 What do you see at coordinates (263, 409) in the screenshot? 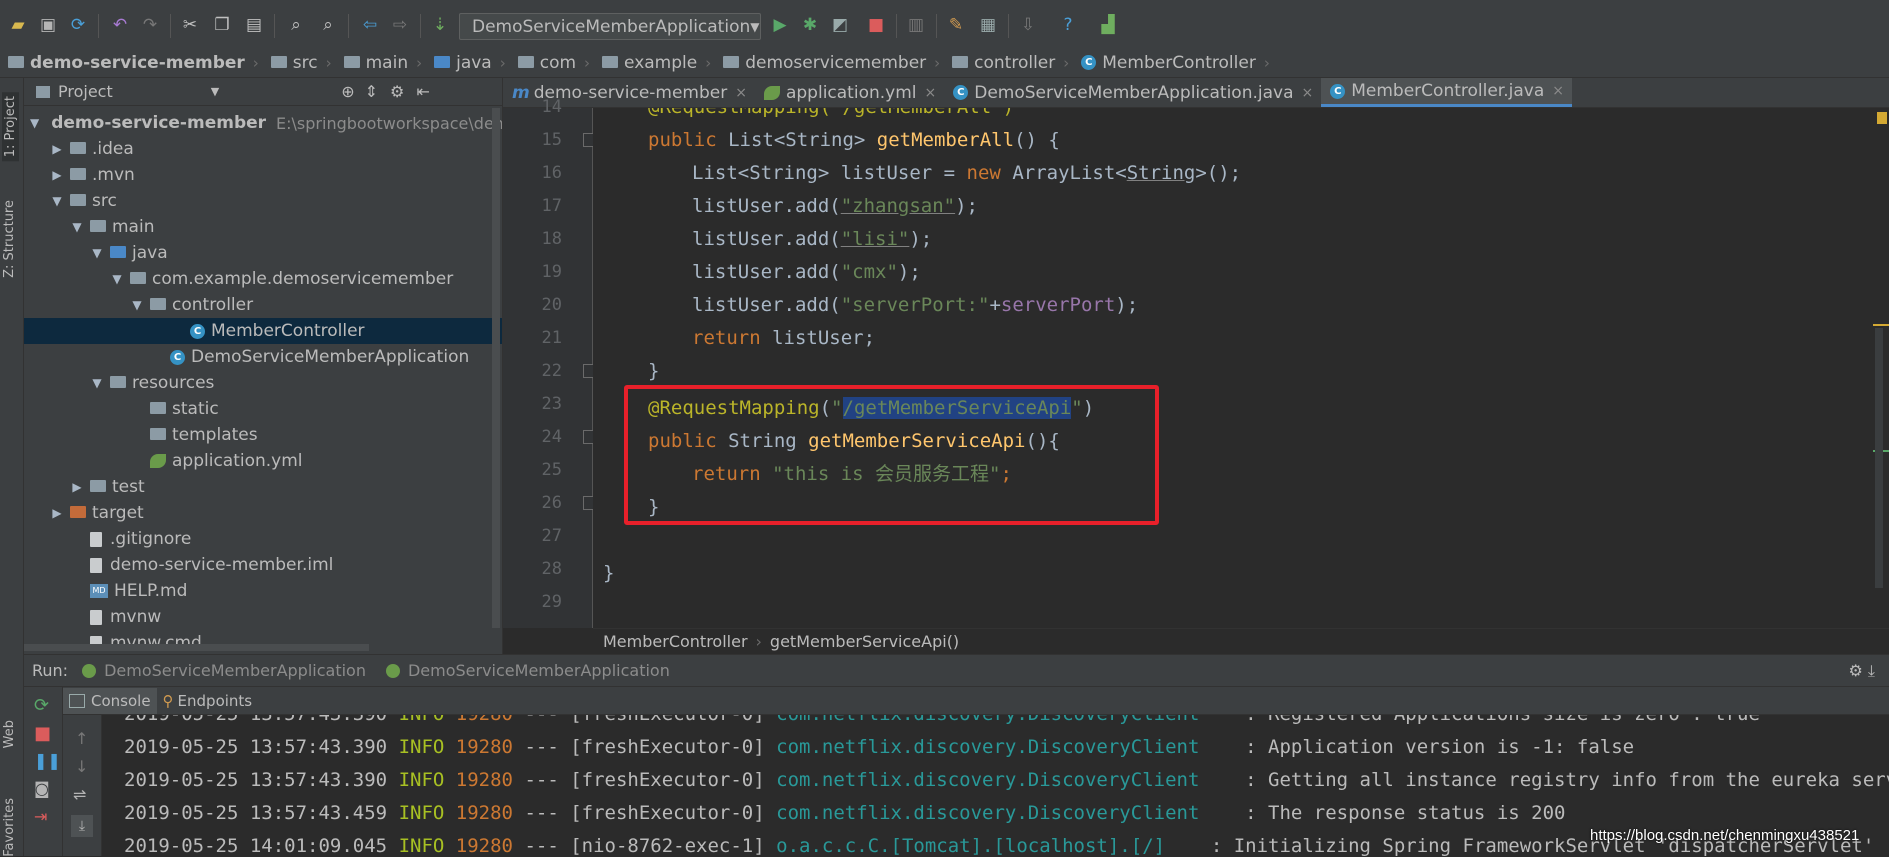
I see `tree-item: static` at bounding box center [263, 409].